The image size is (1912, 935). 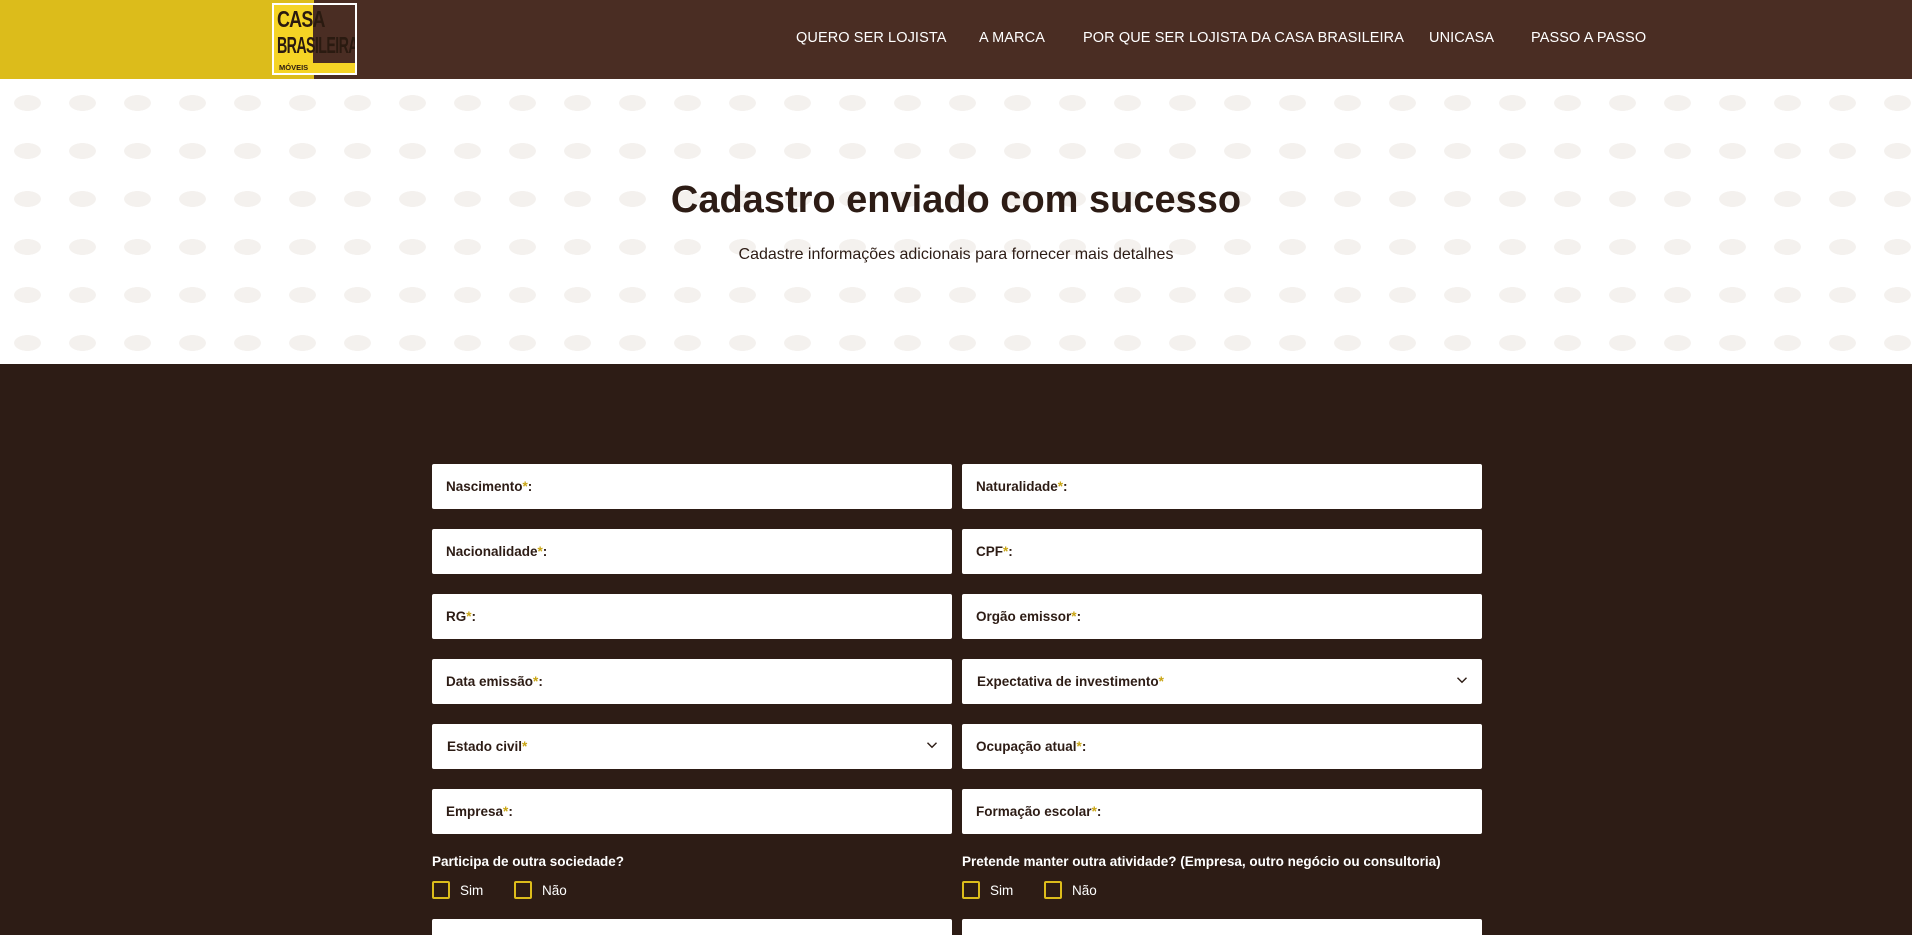 What do you see at coordinates (692, 616) in the screenshot?
I see `rg-field: RG *:` at bounding box center [692, 616].